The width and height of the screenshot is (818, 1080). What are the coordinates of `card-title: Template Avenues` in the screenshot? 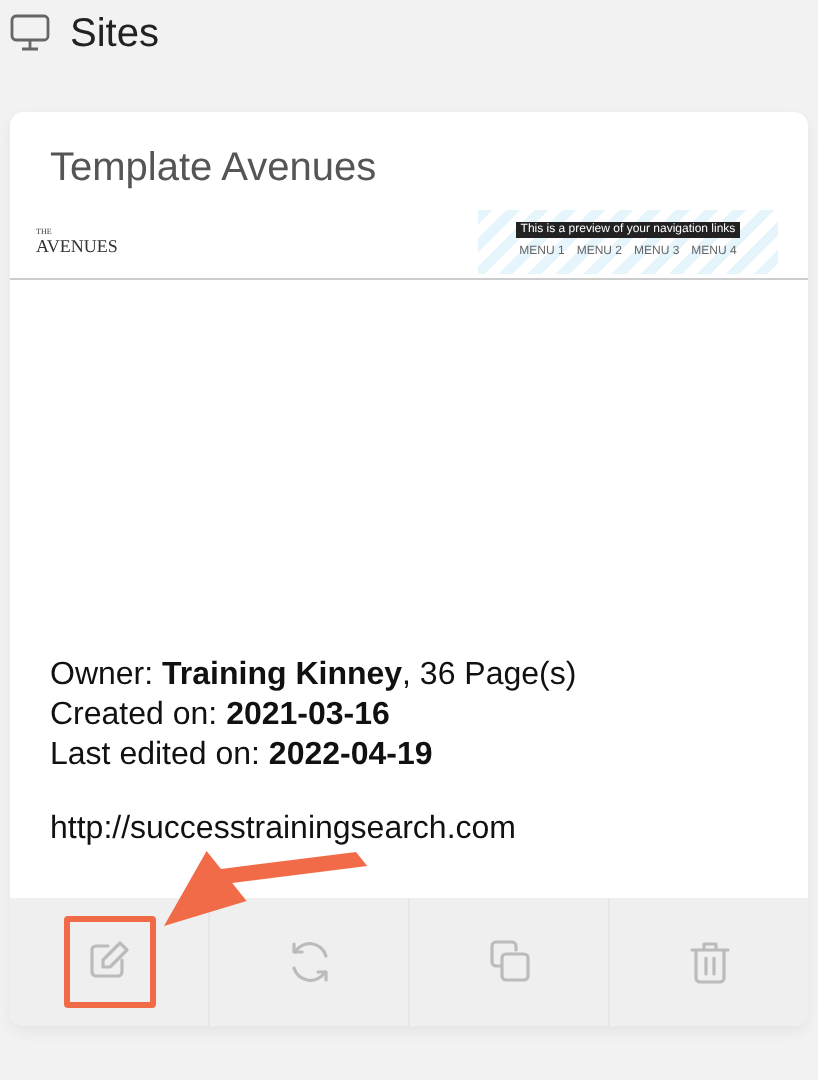 It's located at (213, 169).